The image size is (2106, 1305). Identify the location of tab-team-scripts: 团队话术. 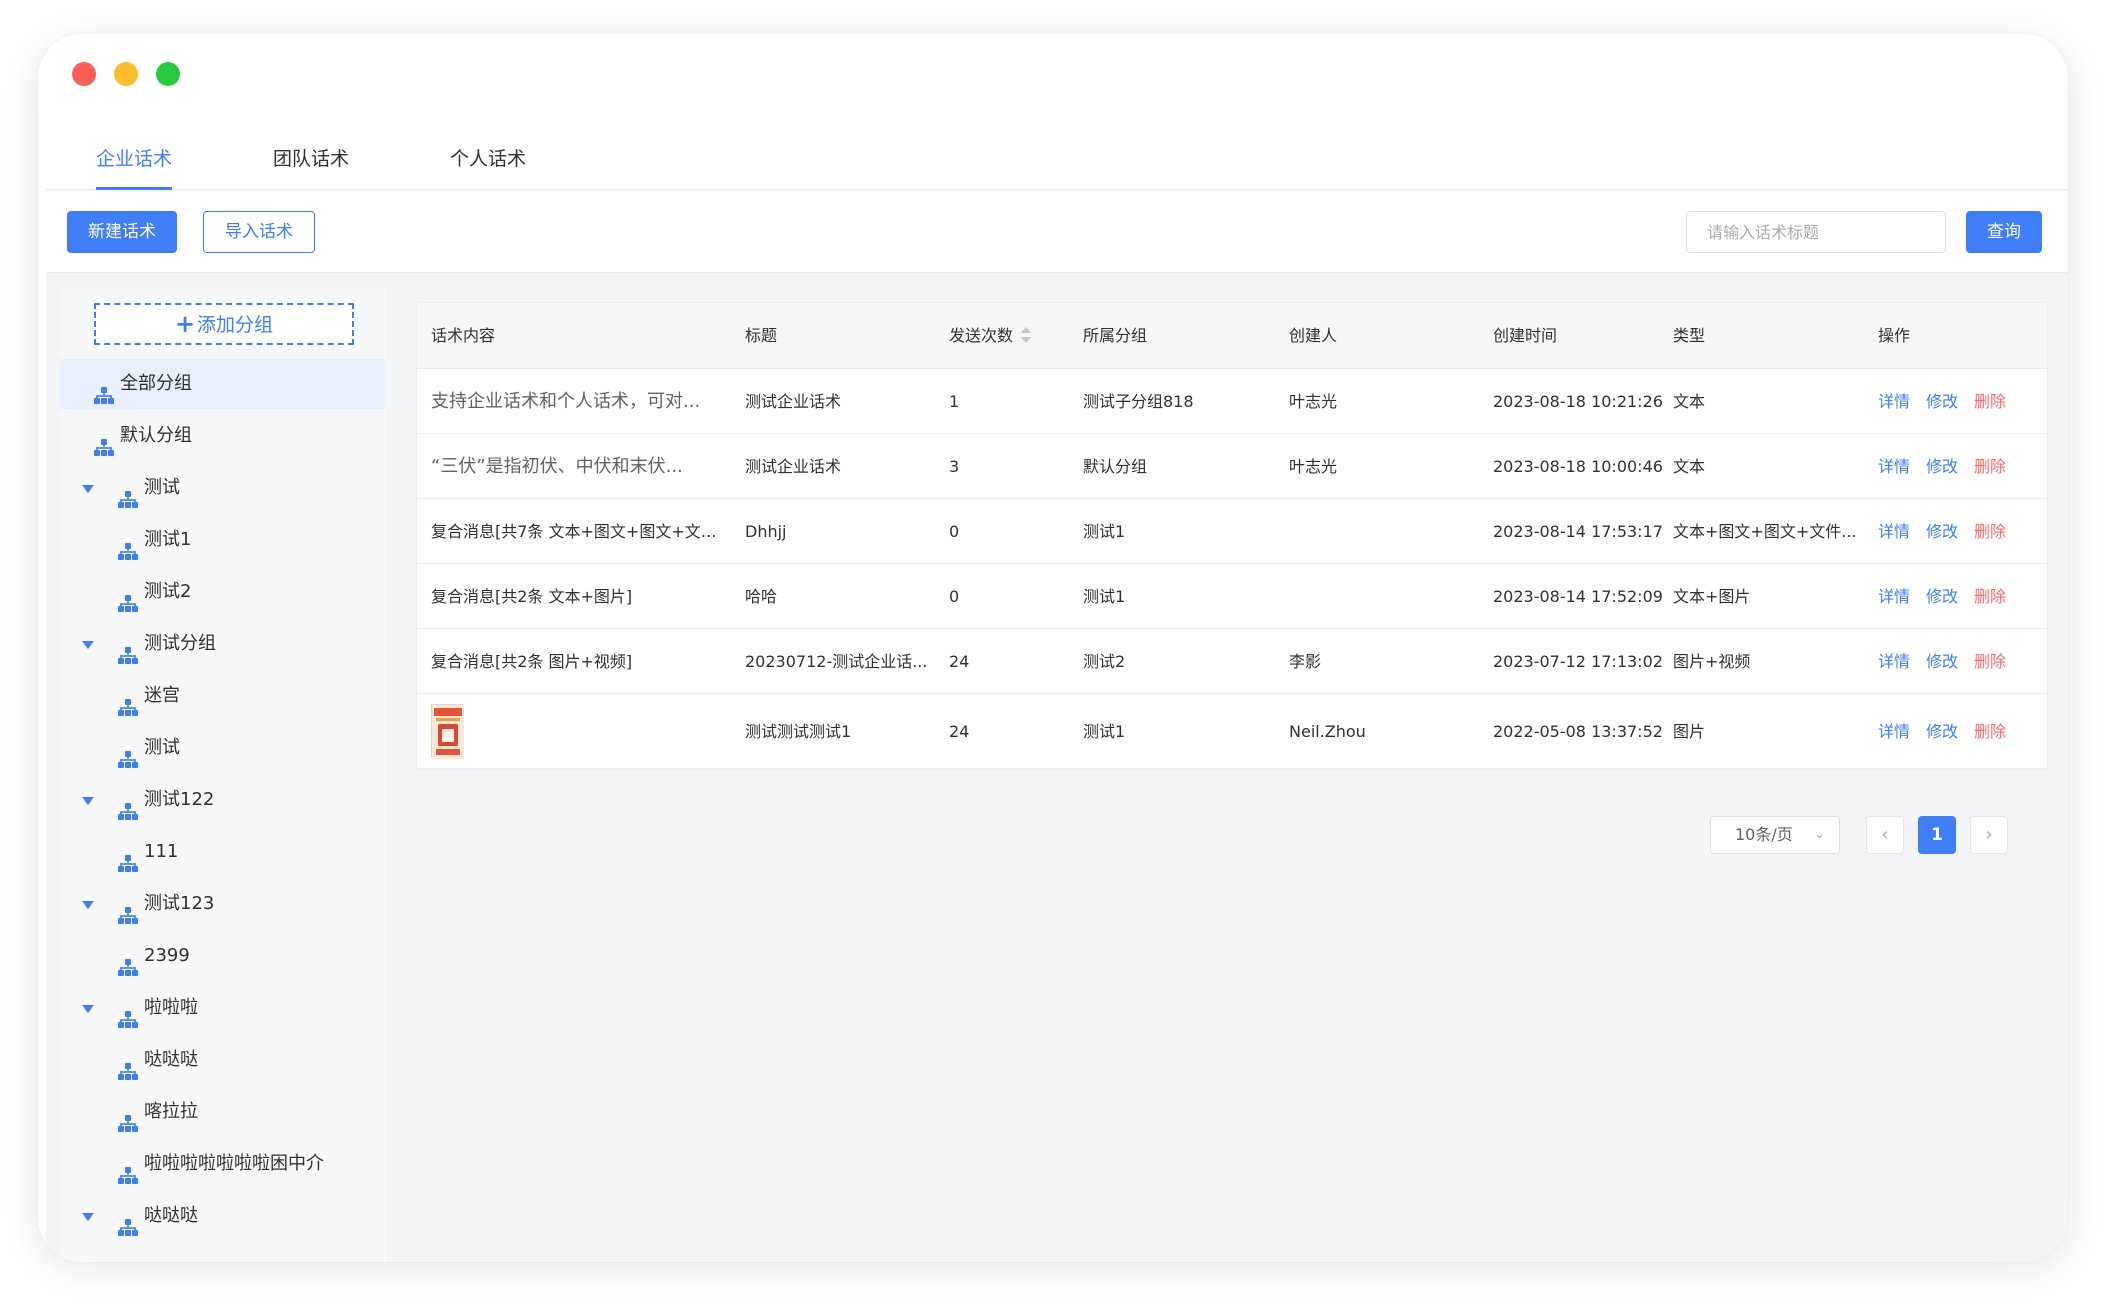
(311, 158).